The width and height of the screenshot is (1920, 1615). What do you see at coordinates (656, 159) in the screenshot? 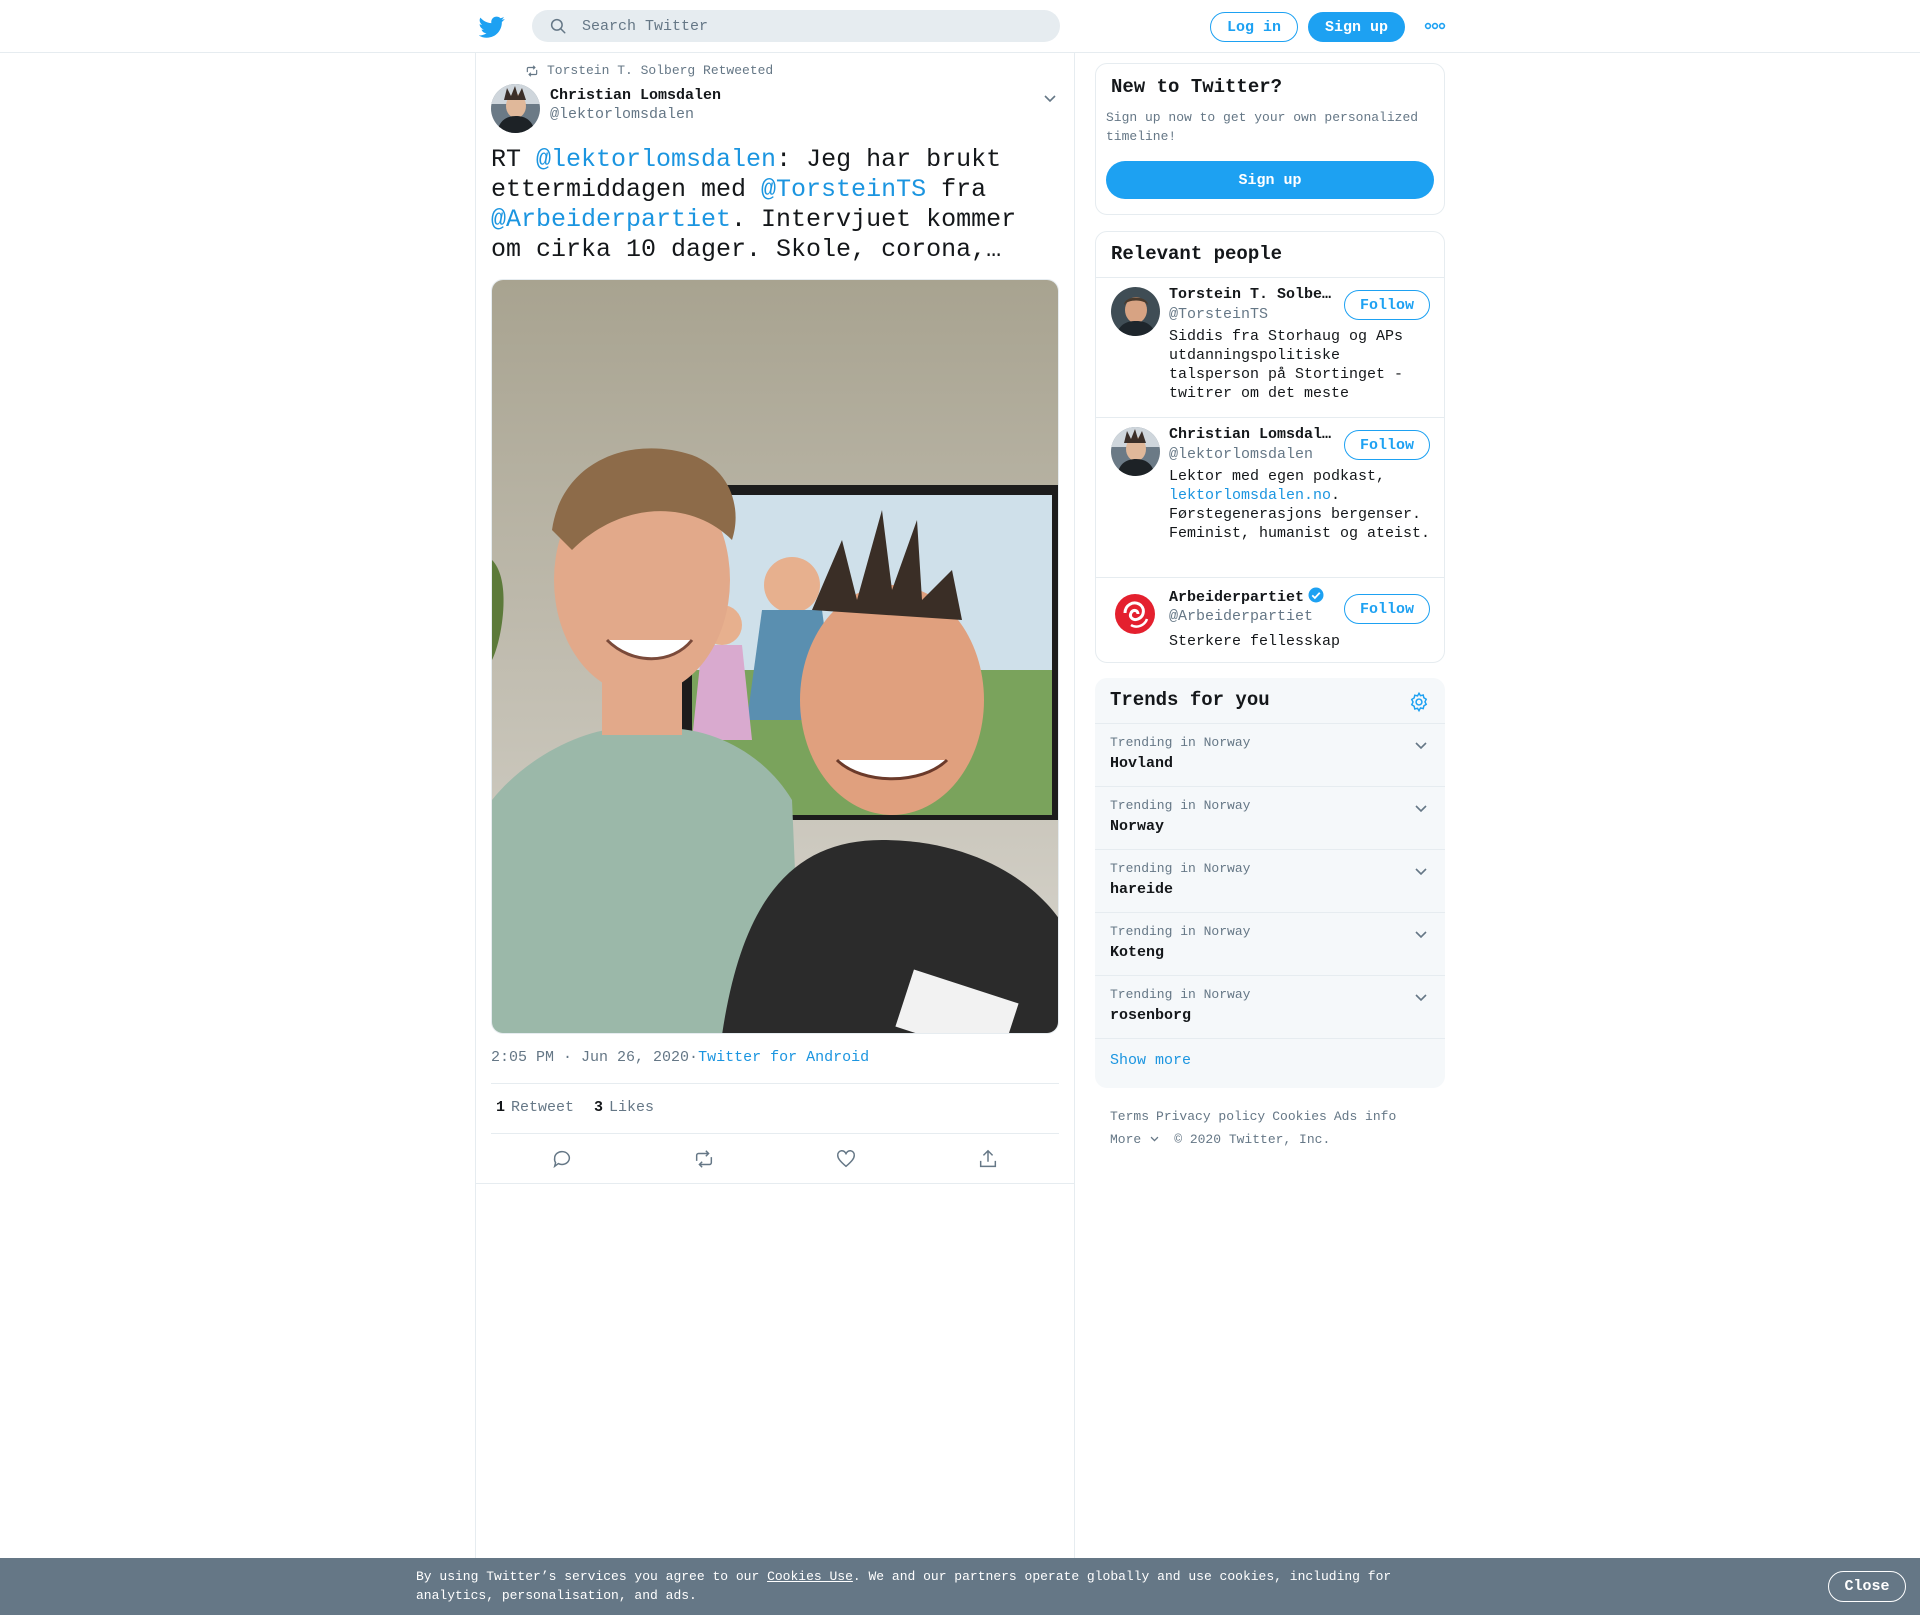
I see `mention-link: @lektorlomsdalen` at bounding box center [656, 159].